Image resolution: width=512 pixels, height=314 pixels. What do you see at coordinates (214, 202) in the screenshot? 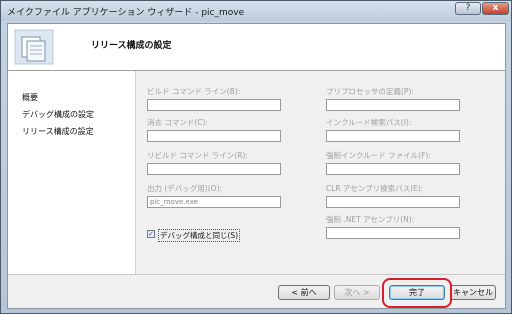
I see `output-input: pic_move.exe` at bounding box center [214, 202].